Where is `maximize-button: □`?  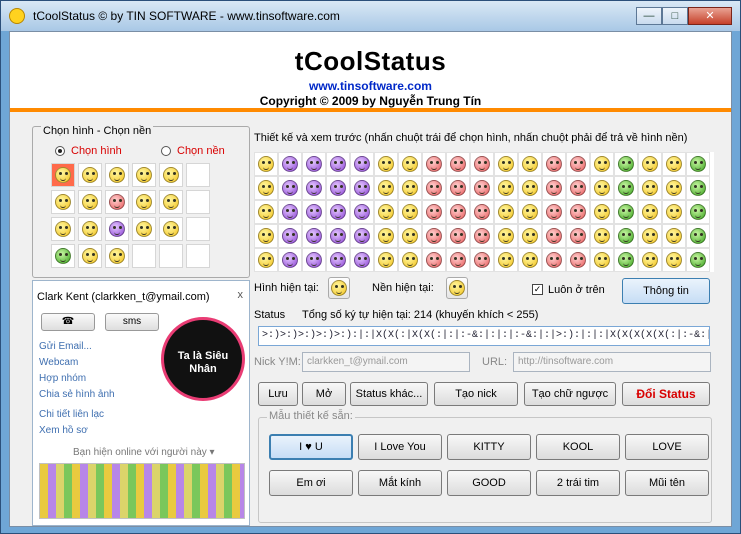
maximize-button: □ is located at coordinates (675, 16).